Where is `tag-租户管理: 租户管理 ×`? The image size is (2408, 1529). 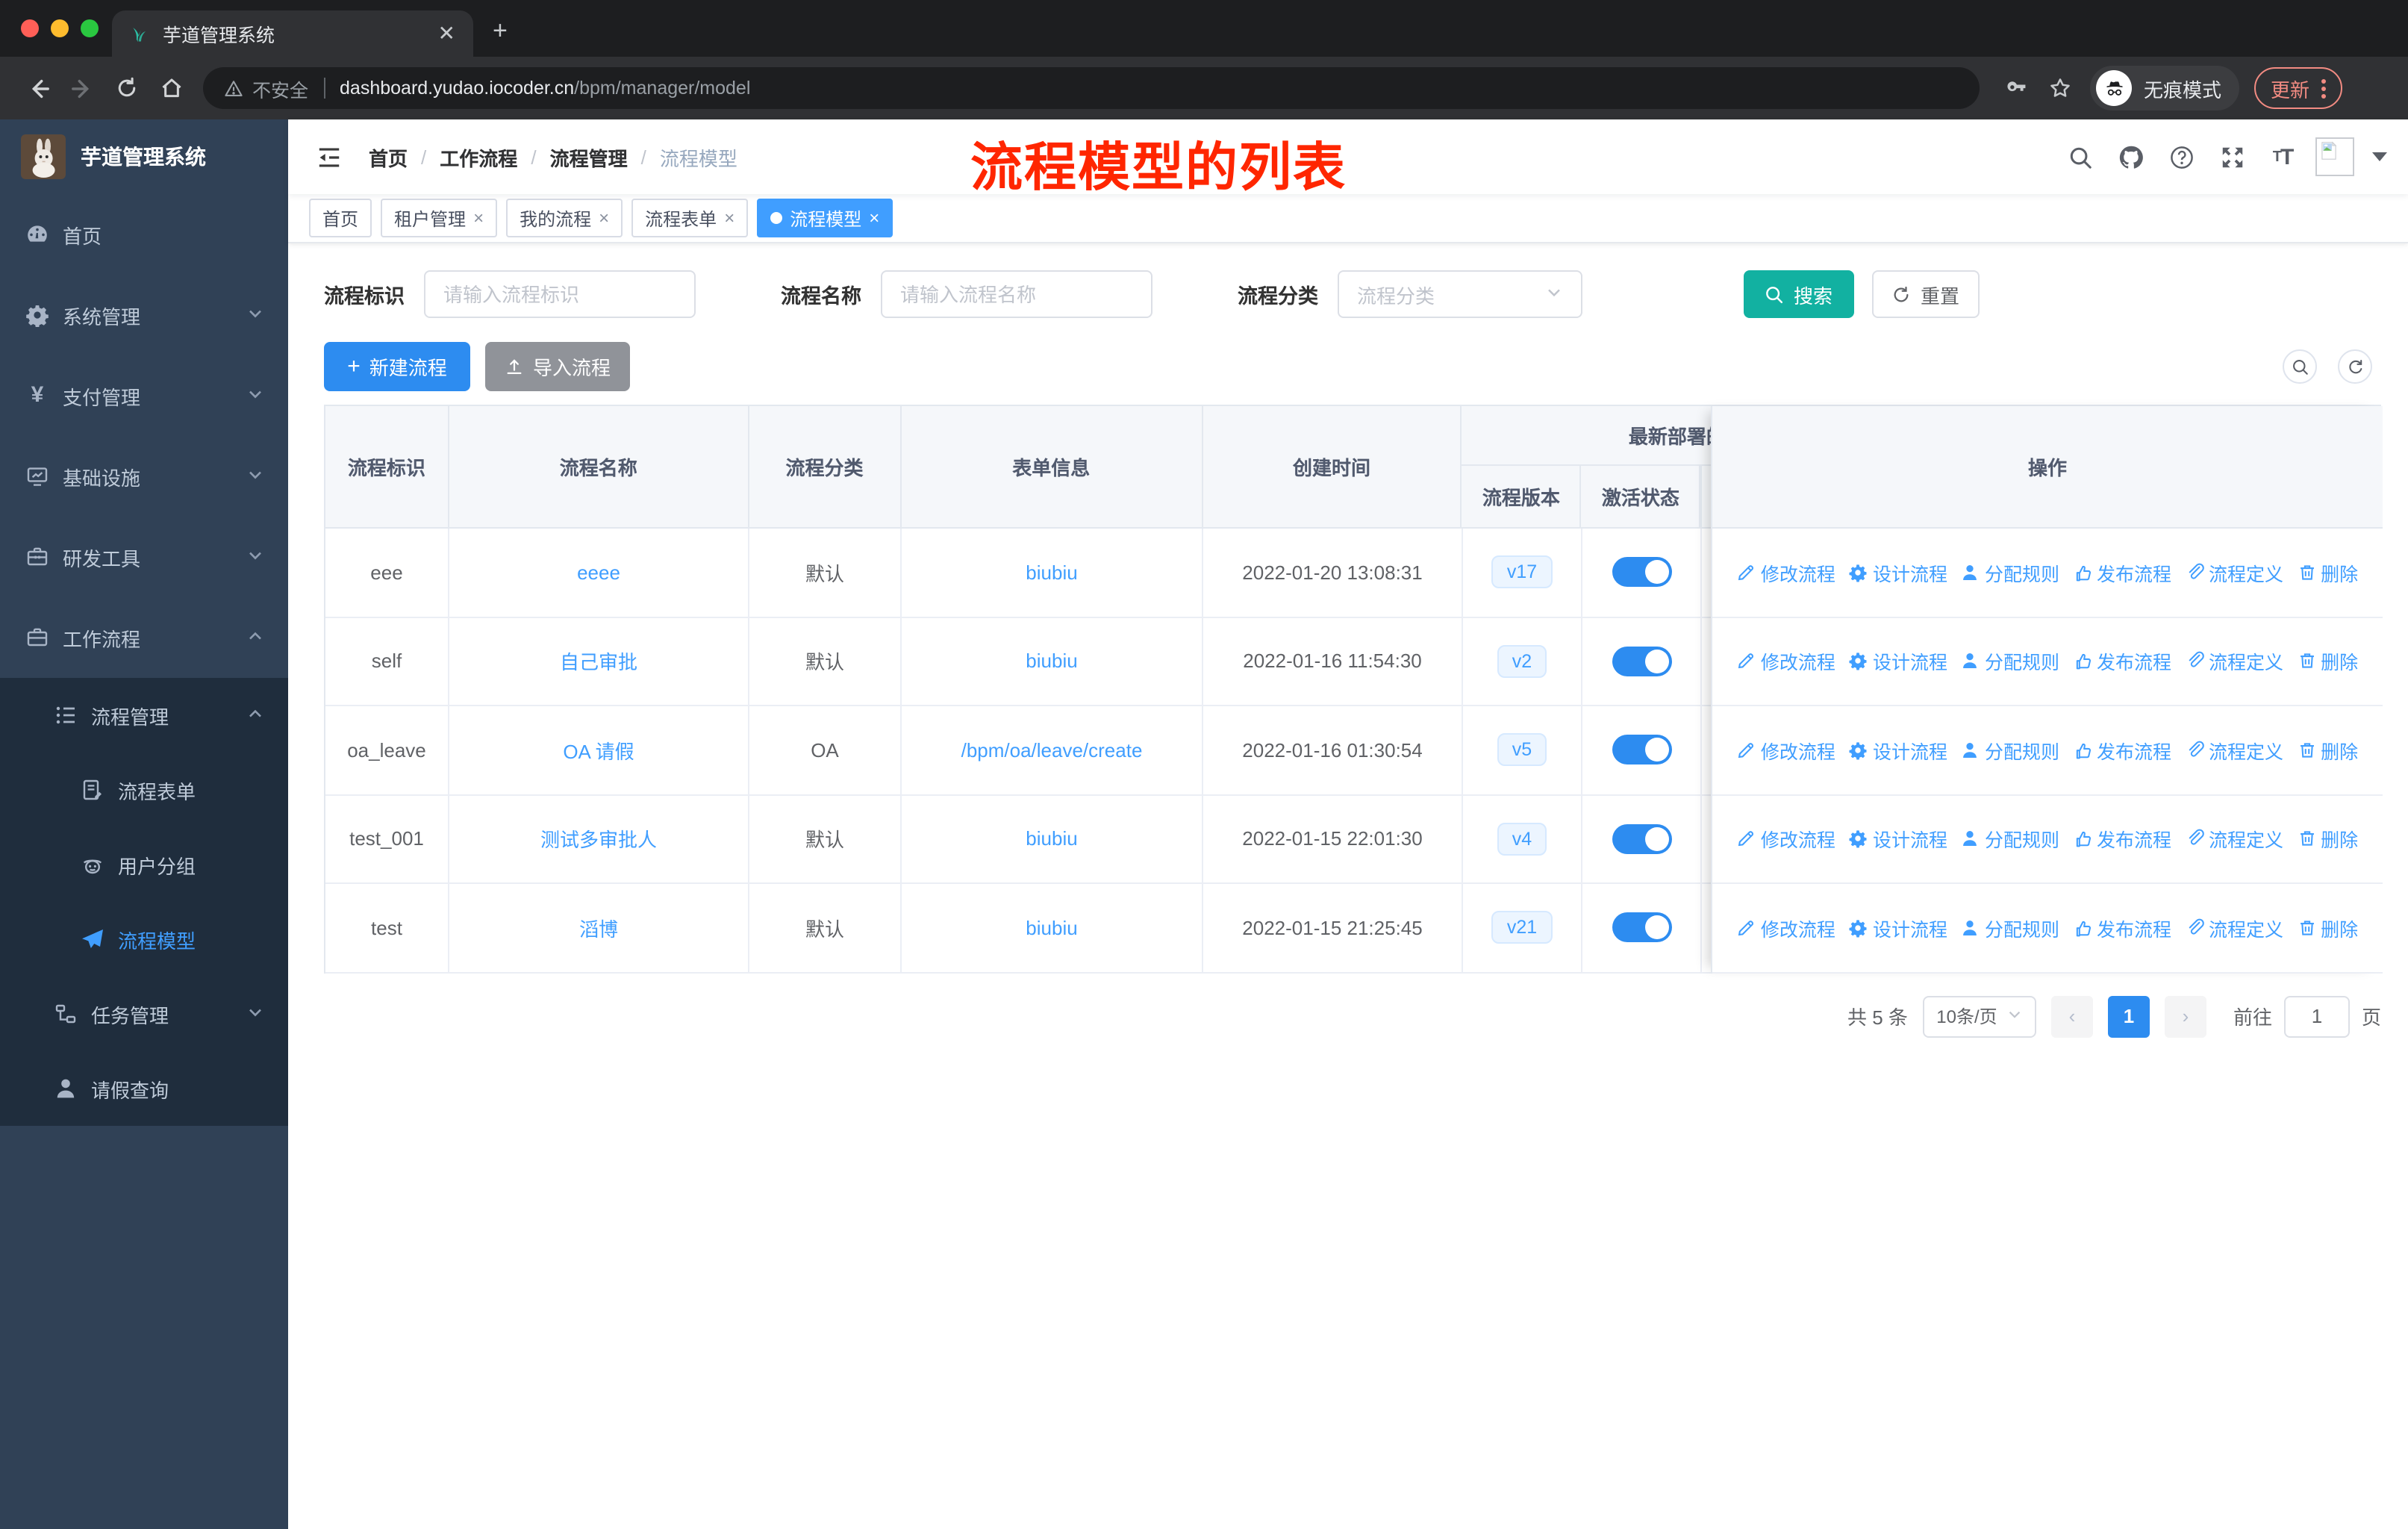 tag-租户管理: 租户管理 × is located at coordinates (439, 218).